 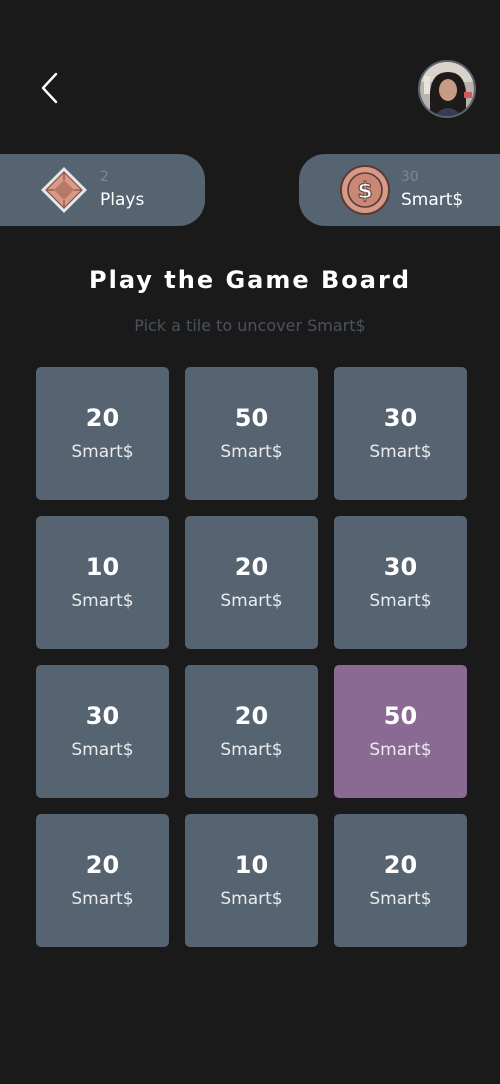 What do you see at coordinates (432, 200) in the screenshot?
I see `smart-balance-label: Smart$` at bounding box center [432, 200].